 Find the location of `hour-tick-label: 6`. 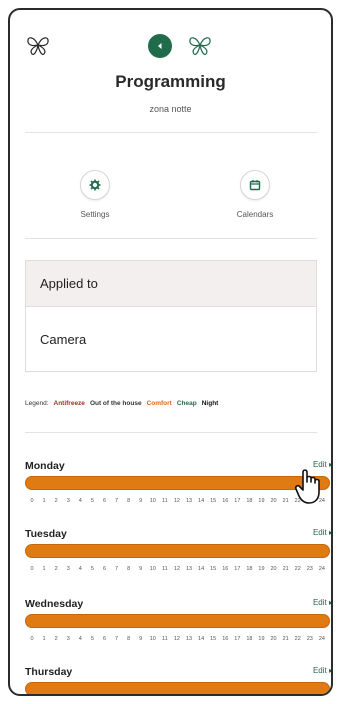

hour-tick-label: 6 is located at coordinates (104, 569).